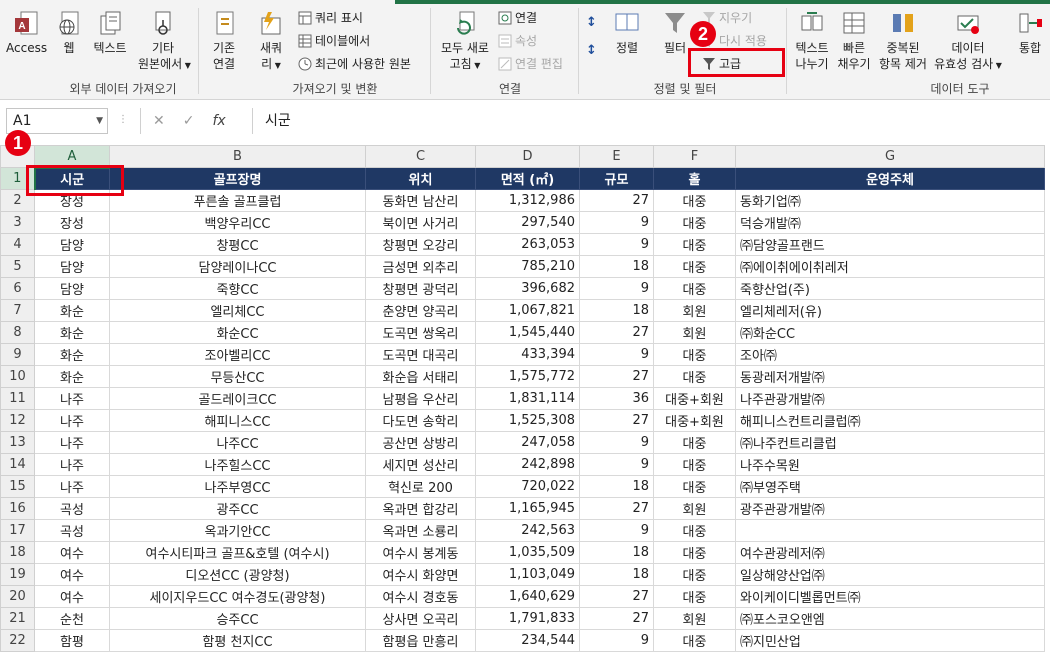  I want to click on cell-area: 242,898, so click(527, 464).